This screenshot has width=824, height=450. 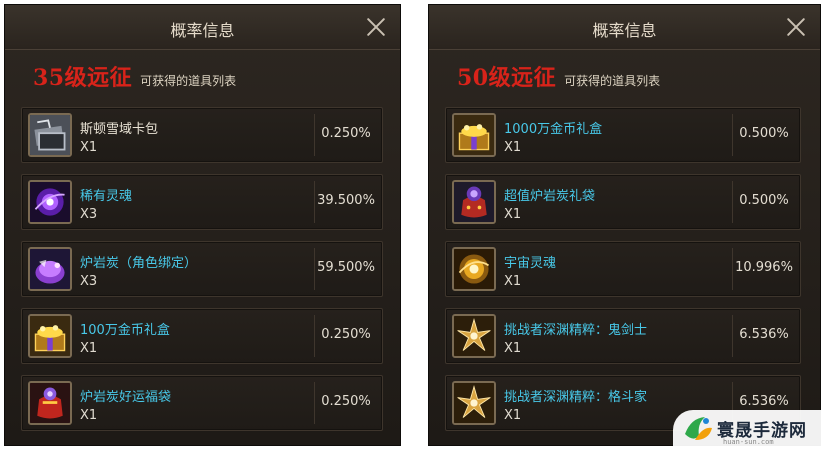 What do you see at coordinates (50, 269) in the screenshot?
I see `magma-coal-icon` at bounding box center [50, 269].